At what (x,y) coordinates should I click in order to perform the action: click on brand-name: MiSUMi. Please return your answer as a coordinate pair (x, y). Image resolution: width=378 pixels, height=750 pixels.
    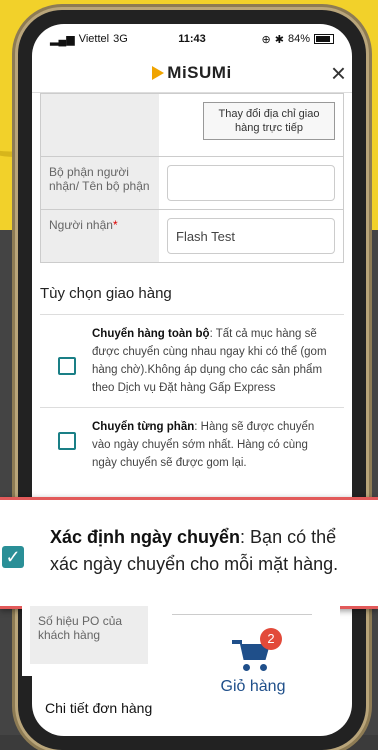
    Looking at the image, I should click on (199, 72).